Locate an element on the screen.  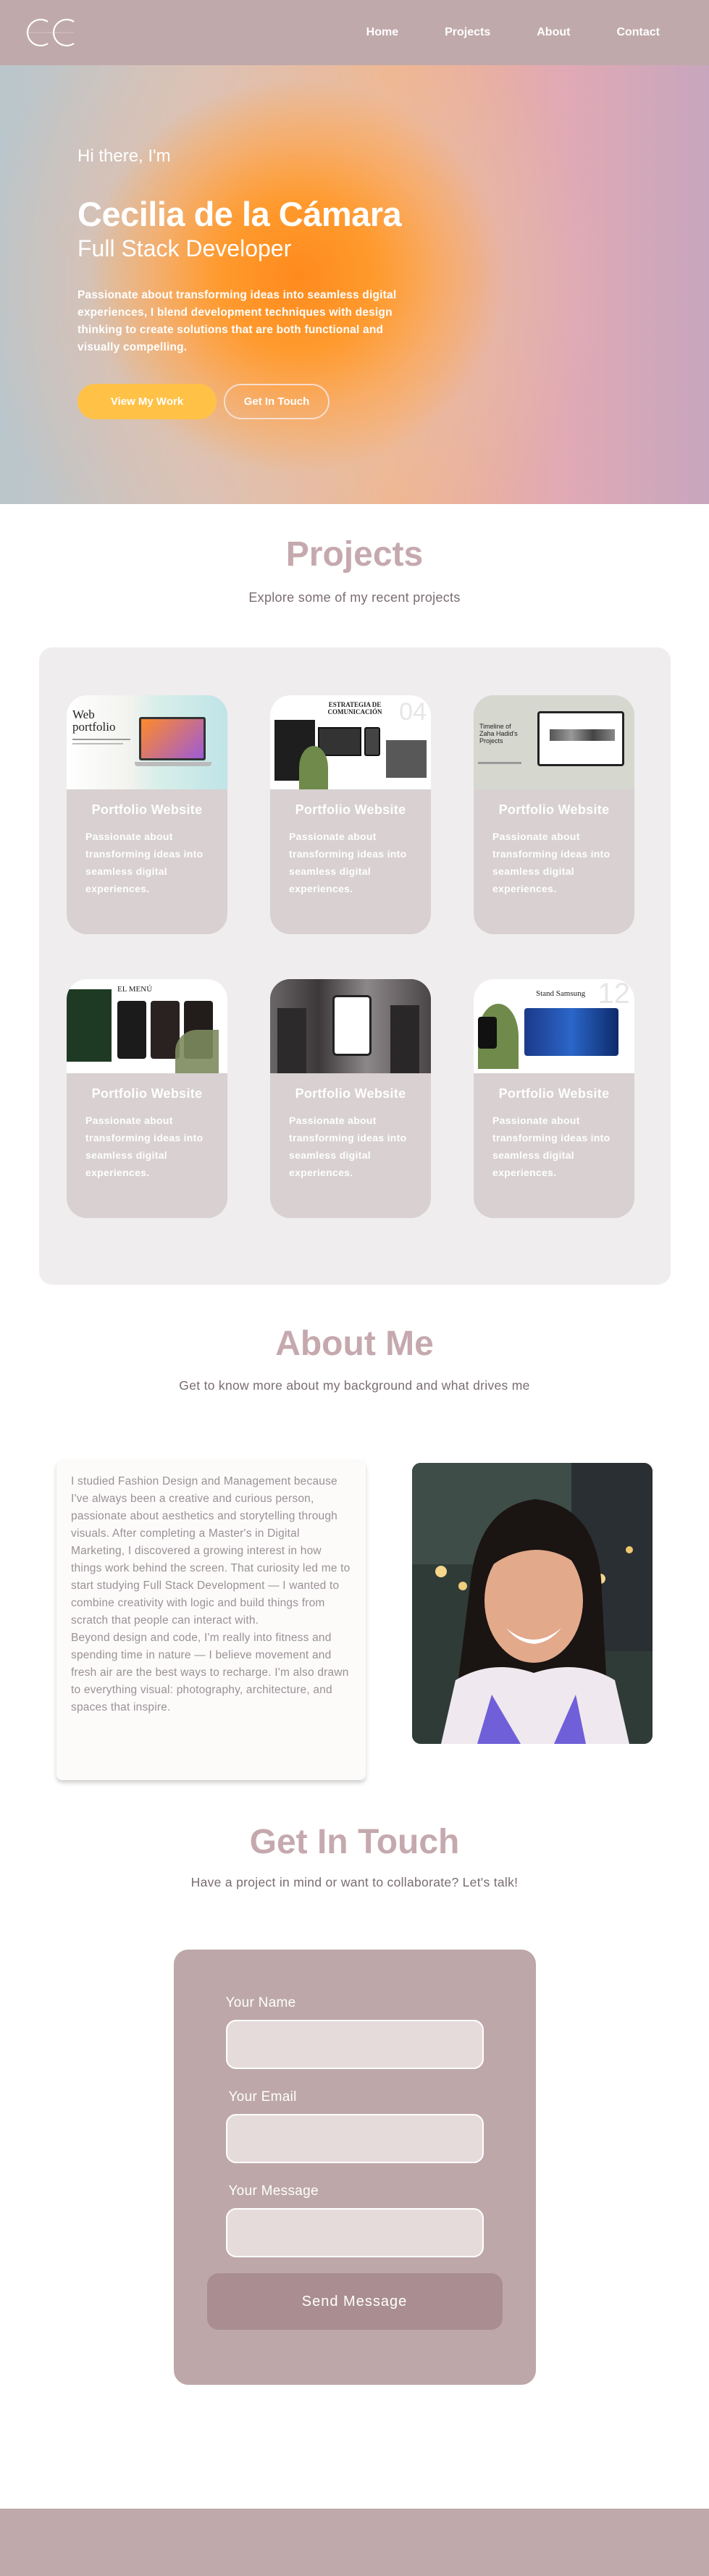
name-field is located at coordinates (354, 2044).